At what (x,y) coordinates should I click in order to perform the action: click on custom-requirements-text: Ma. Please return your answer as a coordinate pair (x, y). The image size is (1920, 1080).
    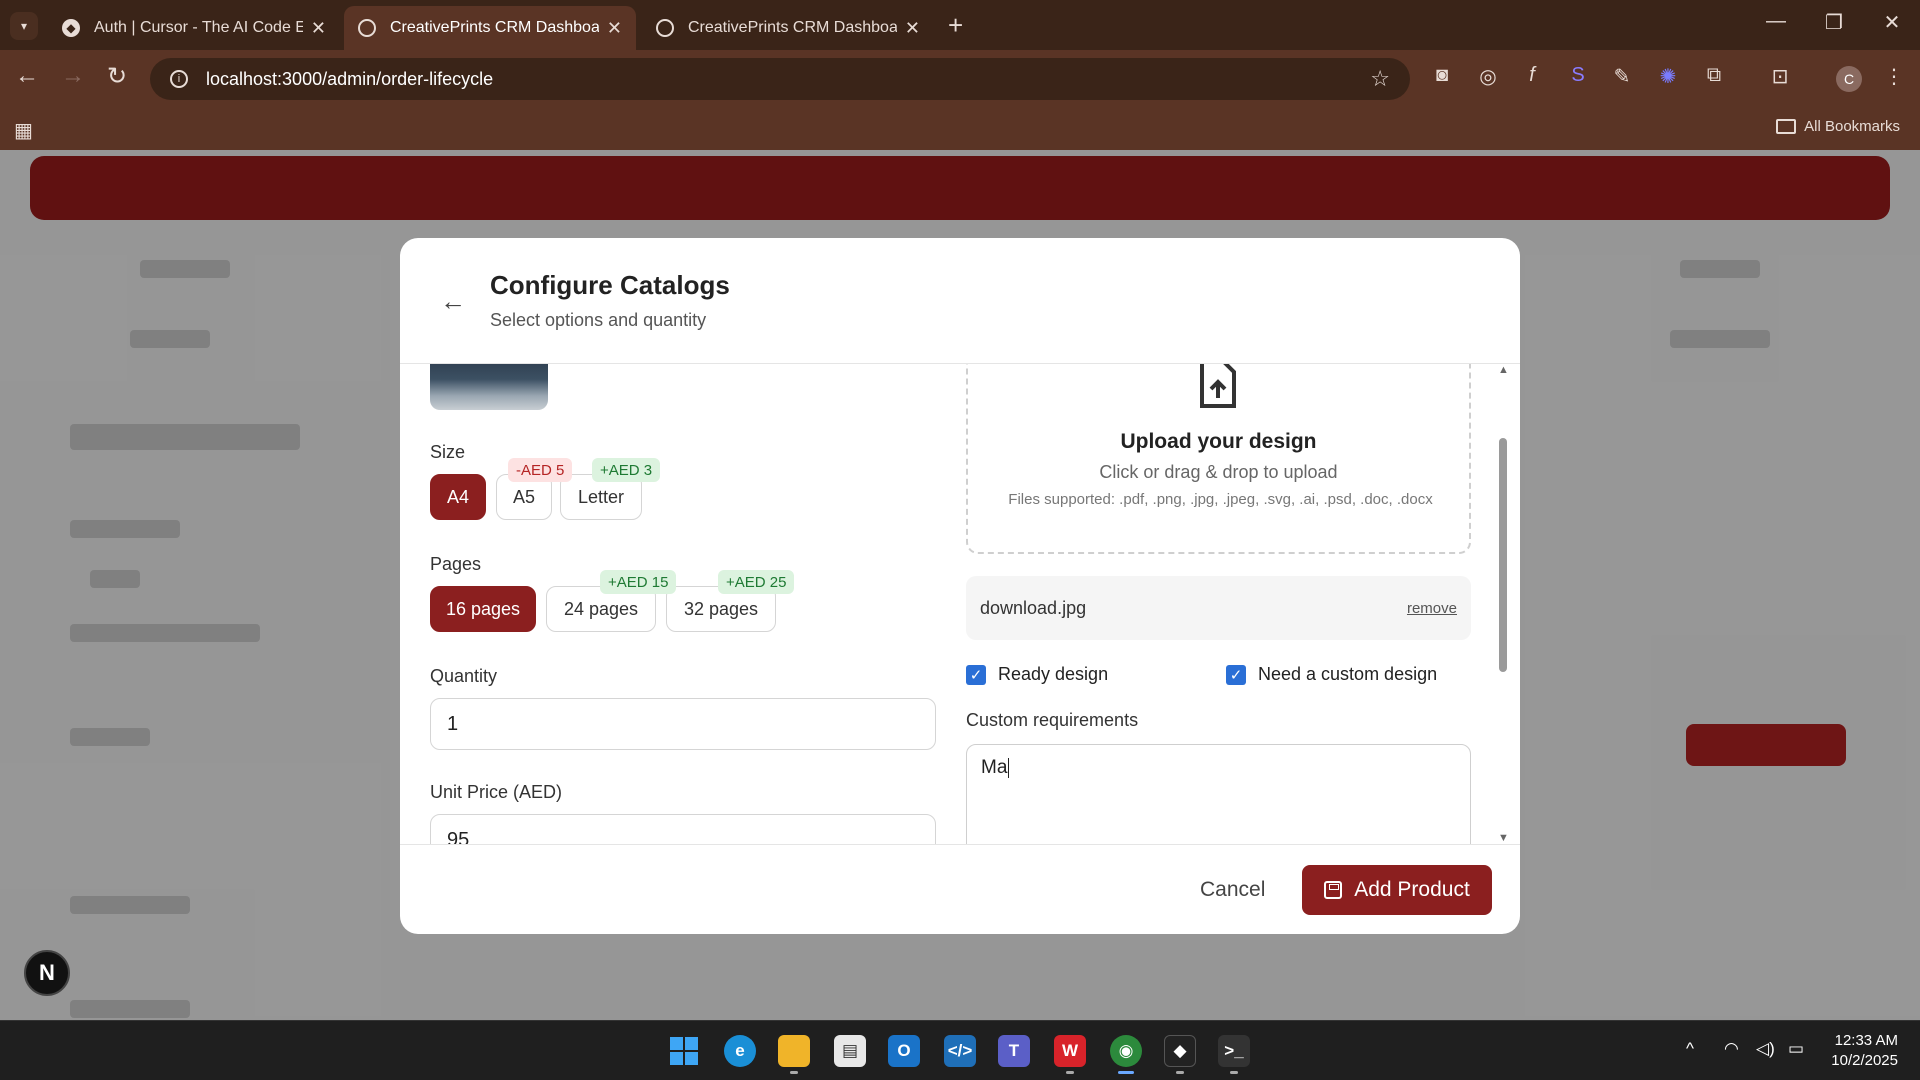
    Looking at the image, I should click on (994, 767).